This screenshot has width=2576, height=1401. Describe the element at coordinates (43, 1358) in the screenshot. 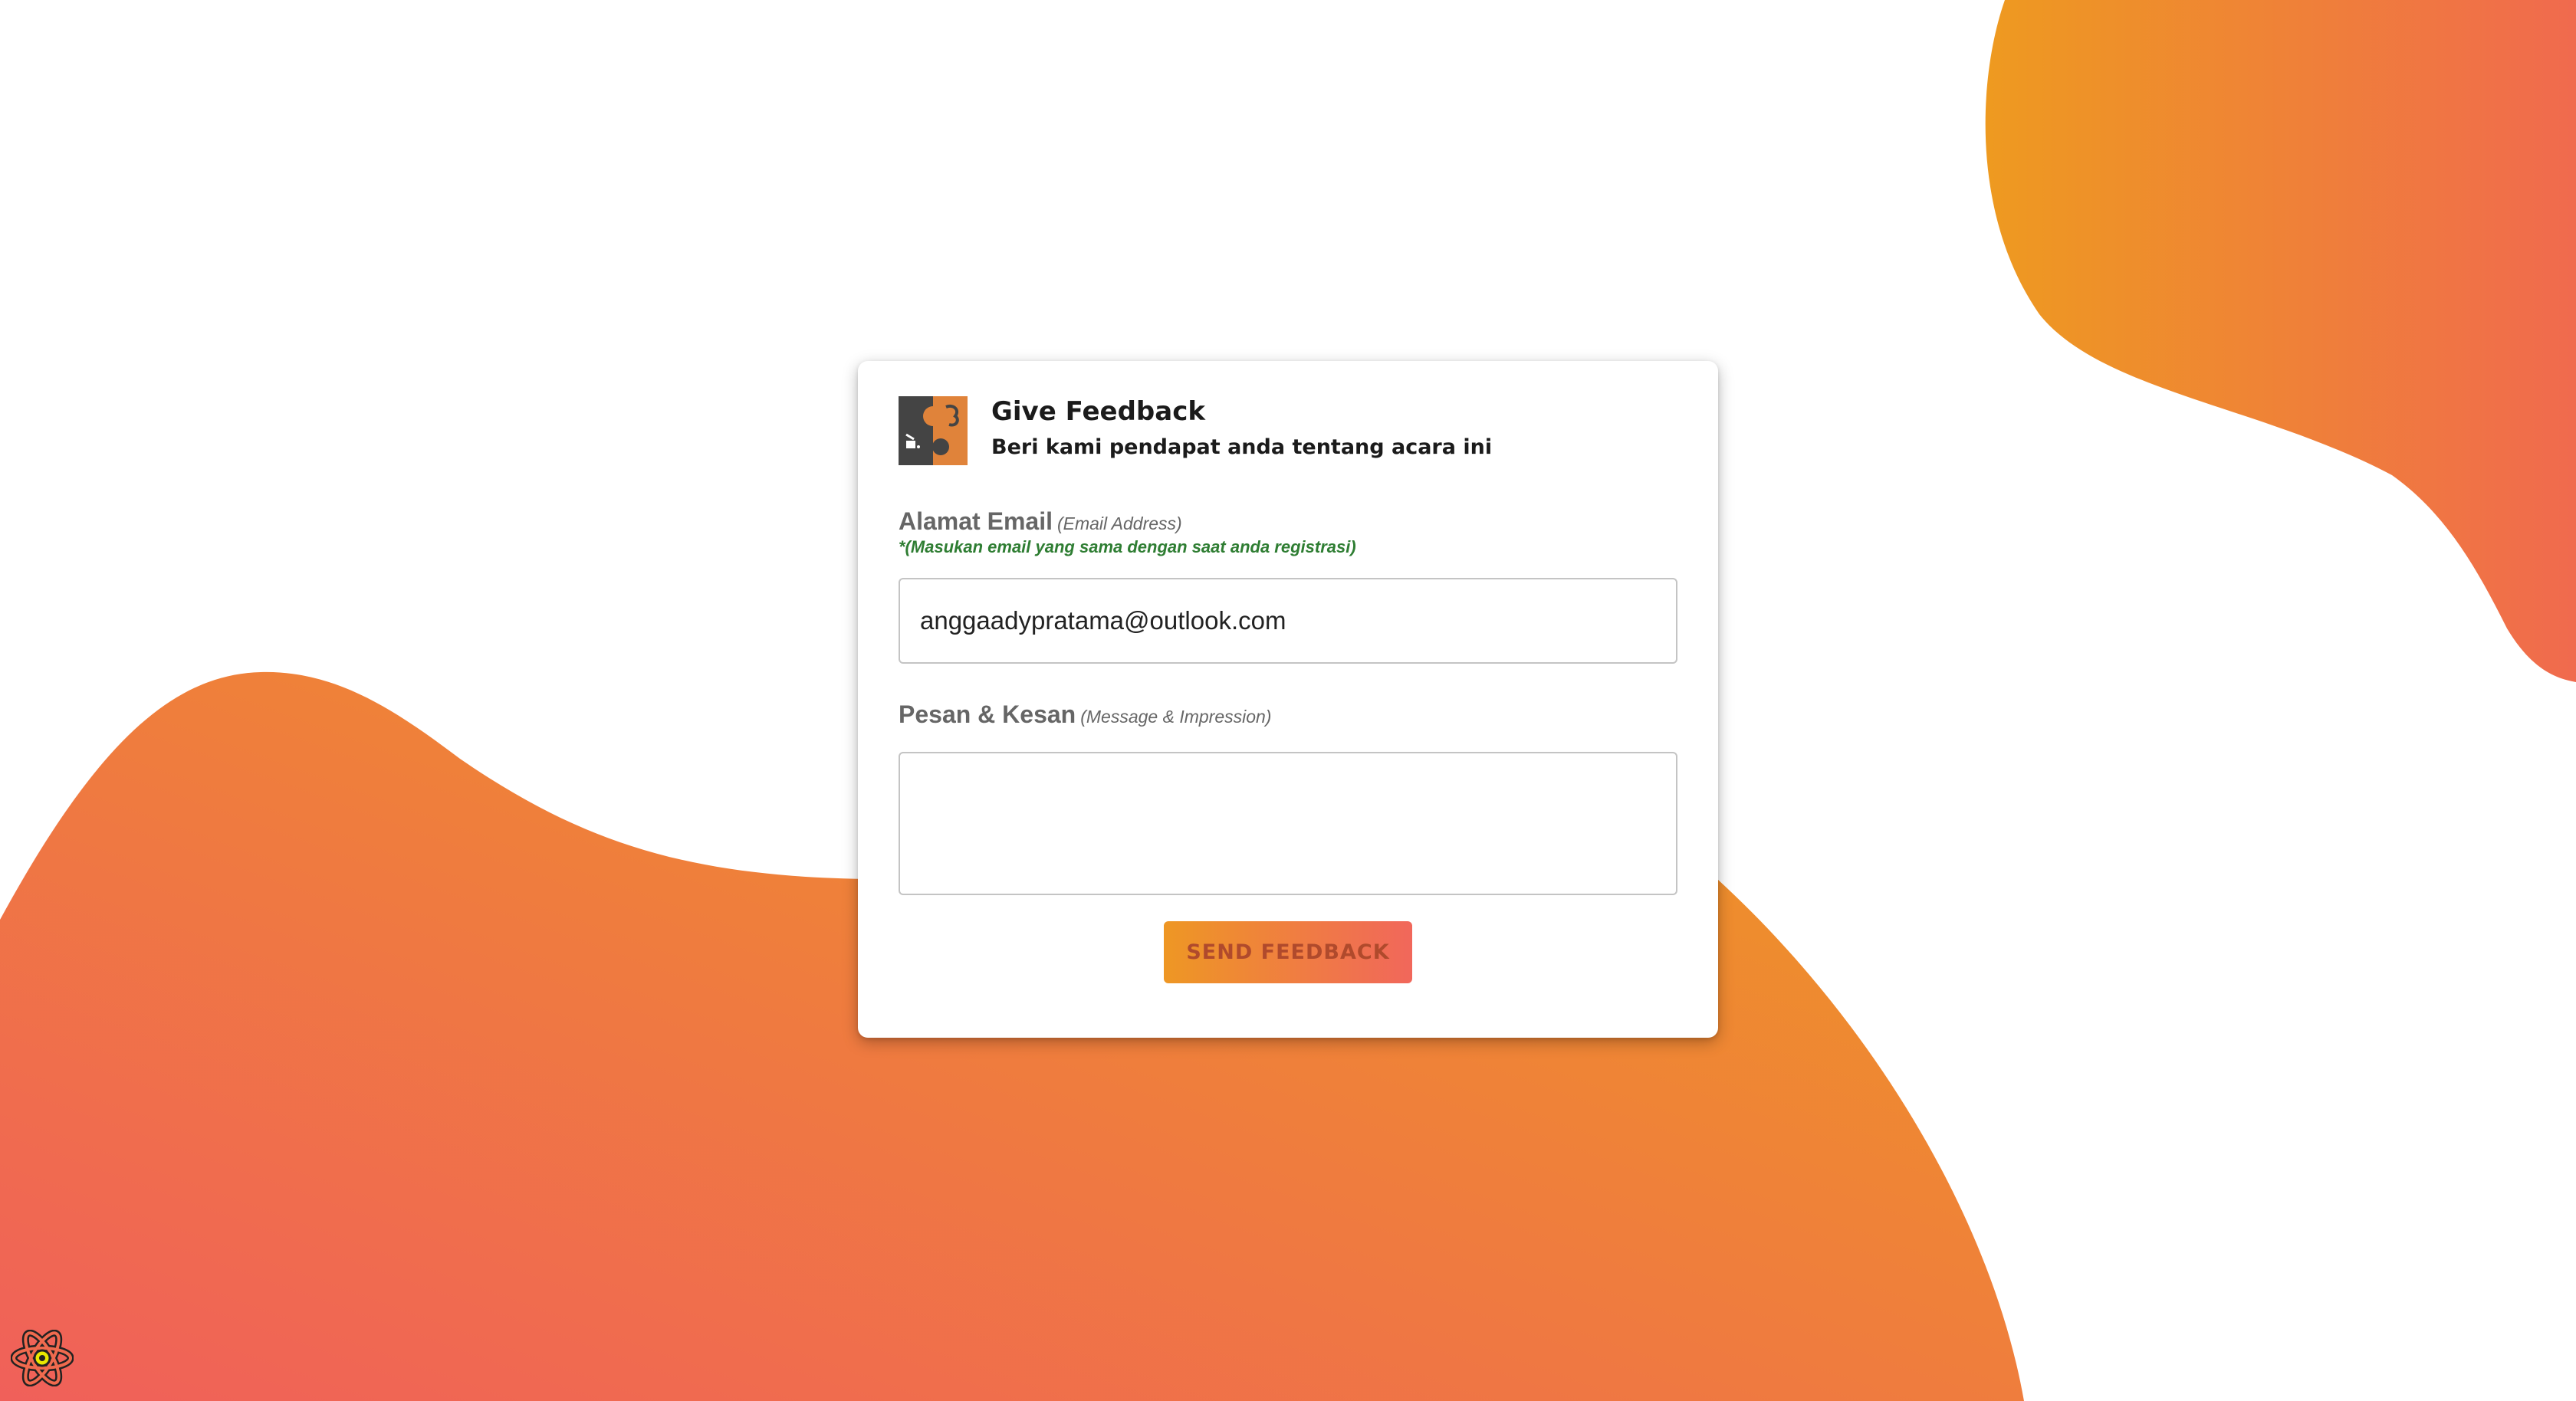

I see `react-icon` at that location.